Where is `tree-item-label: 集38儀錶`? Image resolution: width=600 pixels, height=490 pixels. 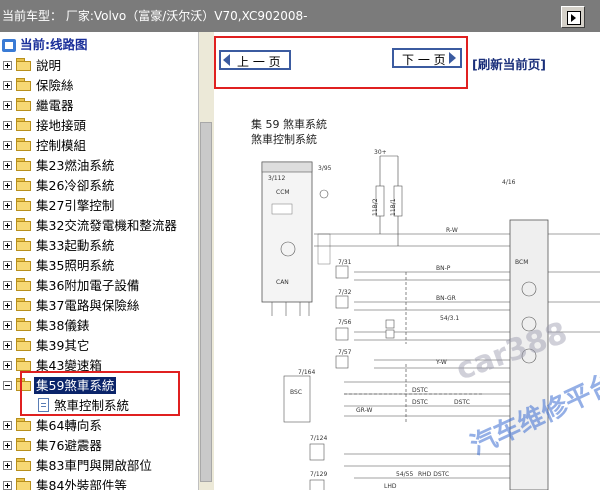
tree-item-label: 集38儀錶 is located at coordinates (63, 325).